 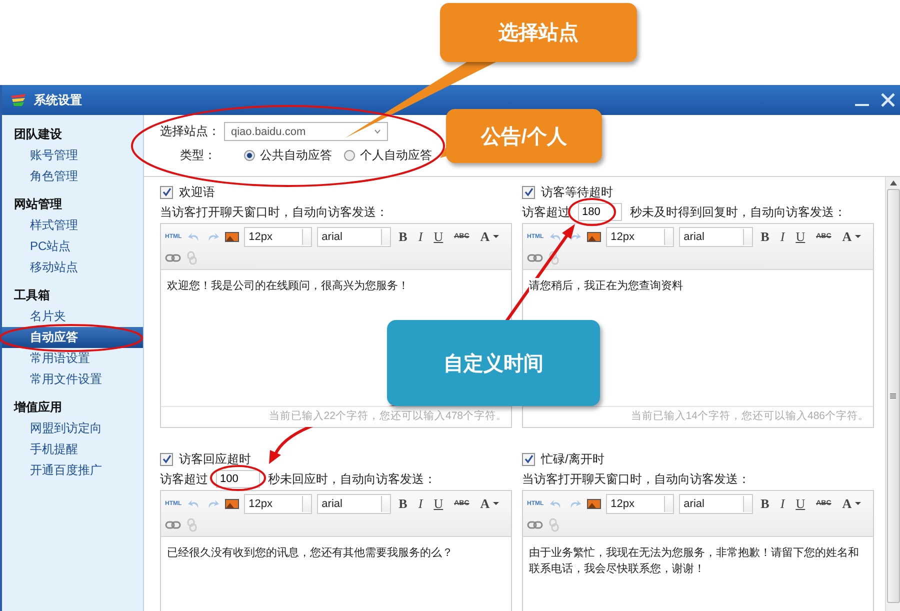 I want to click on grip-icon, so click(x=893, y=396).